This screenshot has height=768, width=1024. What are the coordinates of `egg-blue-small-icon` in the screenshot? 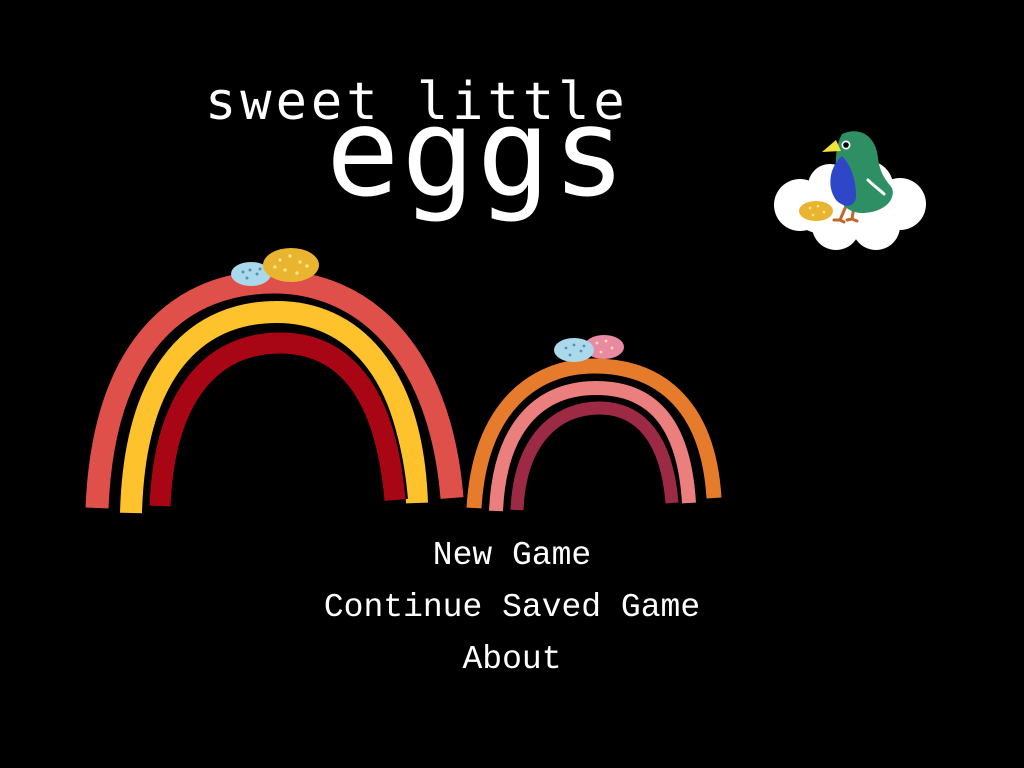 It's located at (574, 350).